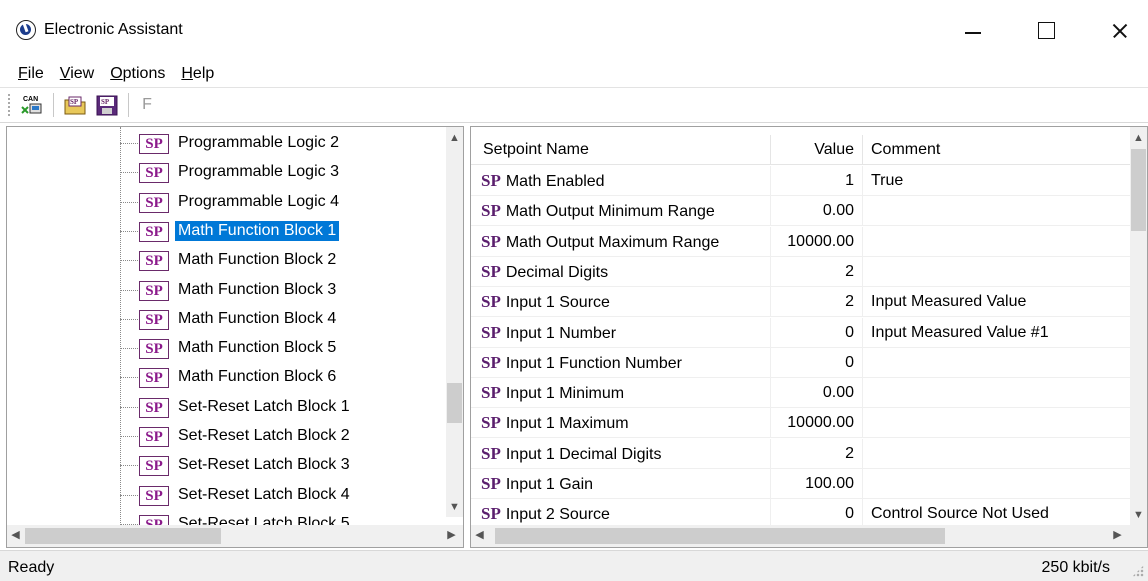  I want to click on app-icon, so click(26, 30).